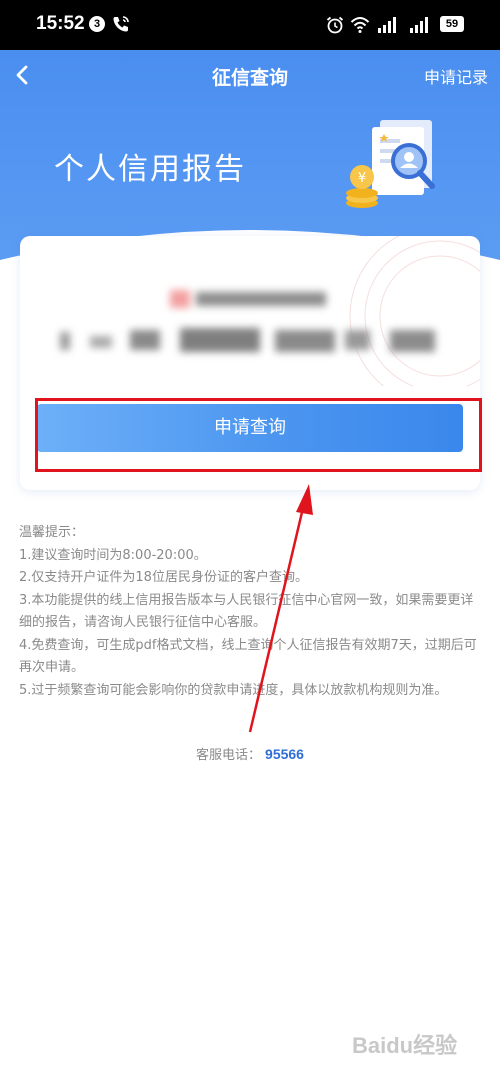 The height and width of the screenshot is (1083, 500). I want to click on wifi-icon, so click(360, 25).